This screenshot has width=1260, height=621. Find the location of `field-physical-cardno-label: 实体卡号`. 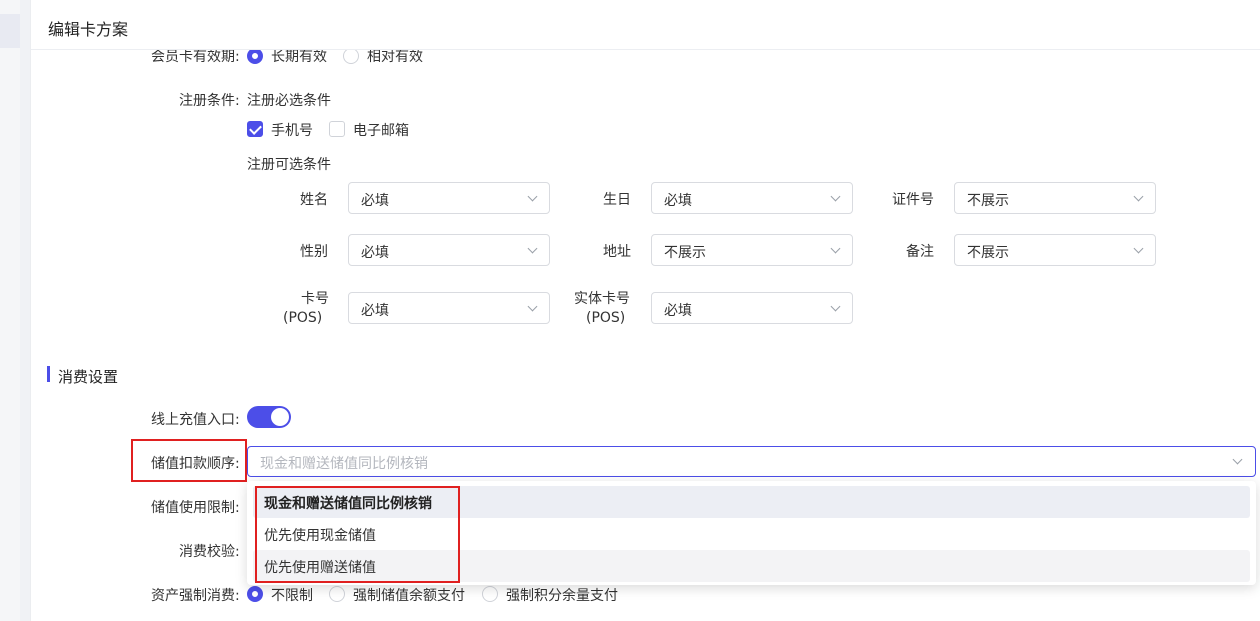

field-physical-cardno-label: 实体卡号 is located at coordinates (602, 299).